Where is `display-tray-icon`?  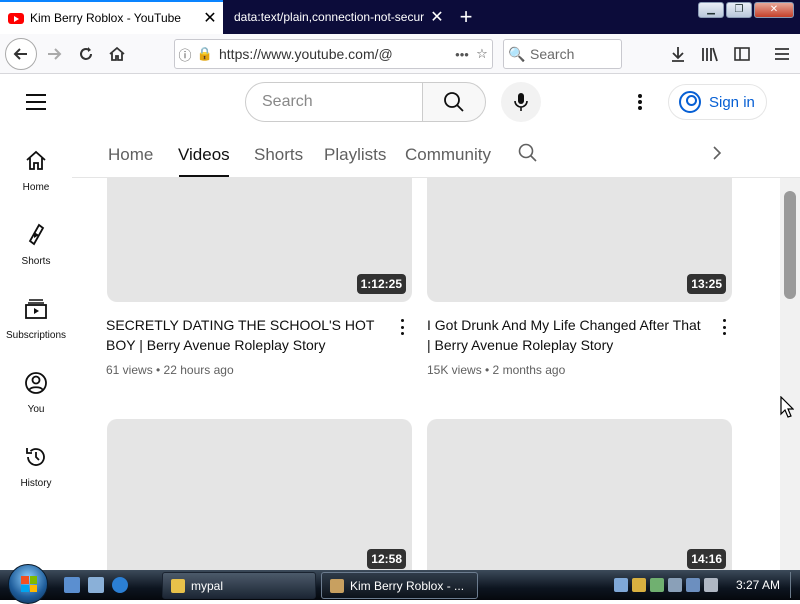
display-tray-icon is located at coordinates (675, 585).